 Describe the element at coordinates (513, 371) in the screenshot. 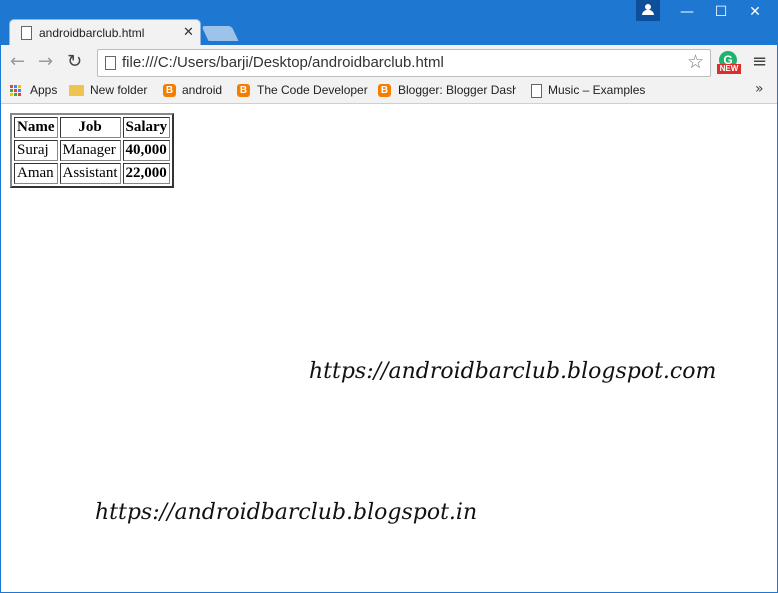

I see `watermark-com: https://androidbarclub.blogspot.com` at that location.